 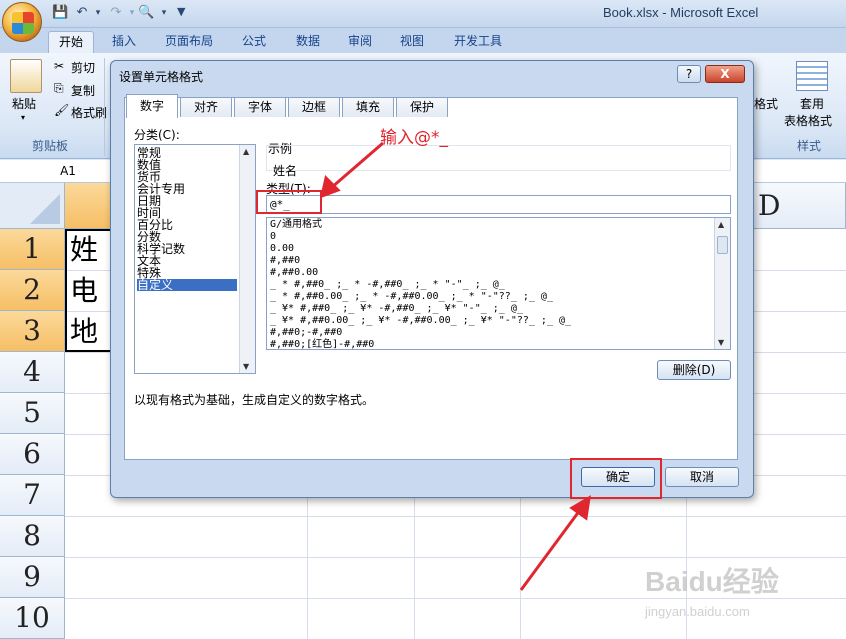 What do you see at coordinates (357, 165) in the screenshot?
I see `arrow-to-type-field` at bounding box center [357, 165].